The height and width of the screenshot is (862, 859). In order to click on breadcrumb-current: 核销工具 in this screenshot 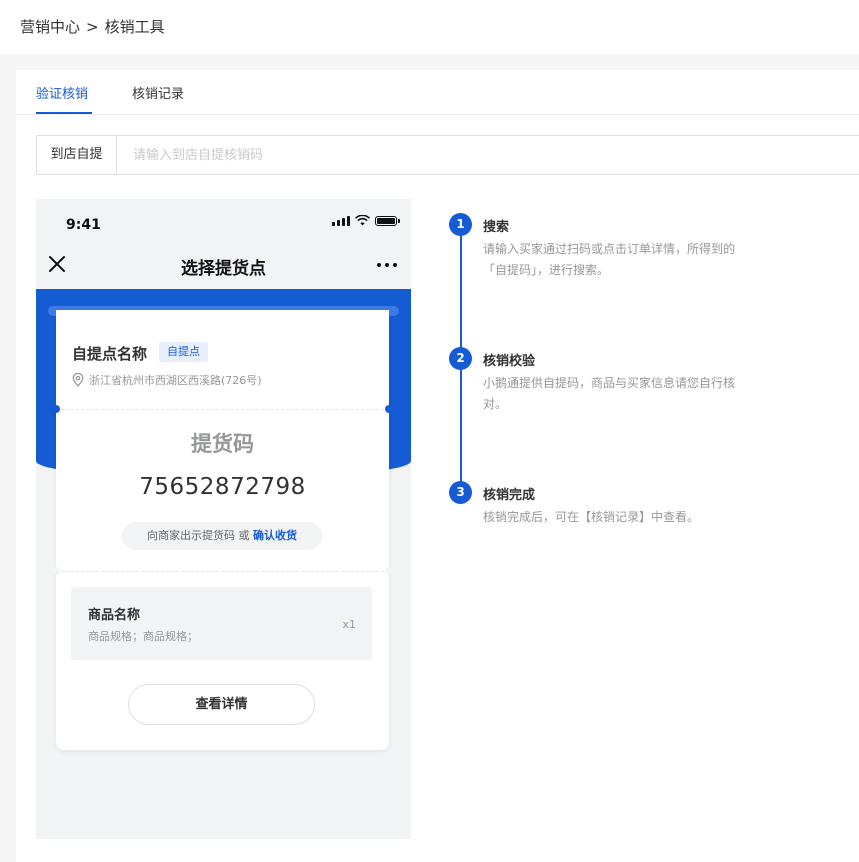, I will do `click(134, 27)`.